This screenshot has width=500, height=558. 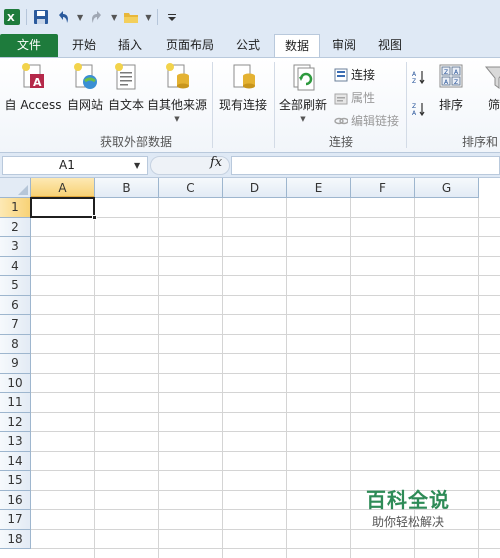 What do you see at coordinates (15, 383) in the screenshot?
I see `row-header-10: 10` at bounding box center [15, 383].